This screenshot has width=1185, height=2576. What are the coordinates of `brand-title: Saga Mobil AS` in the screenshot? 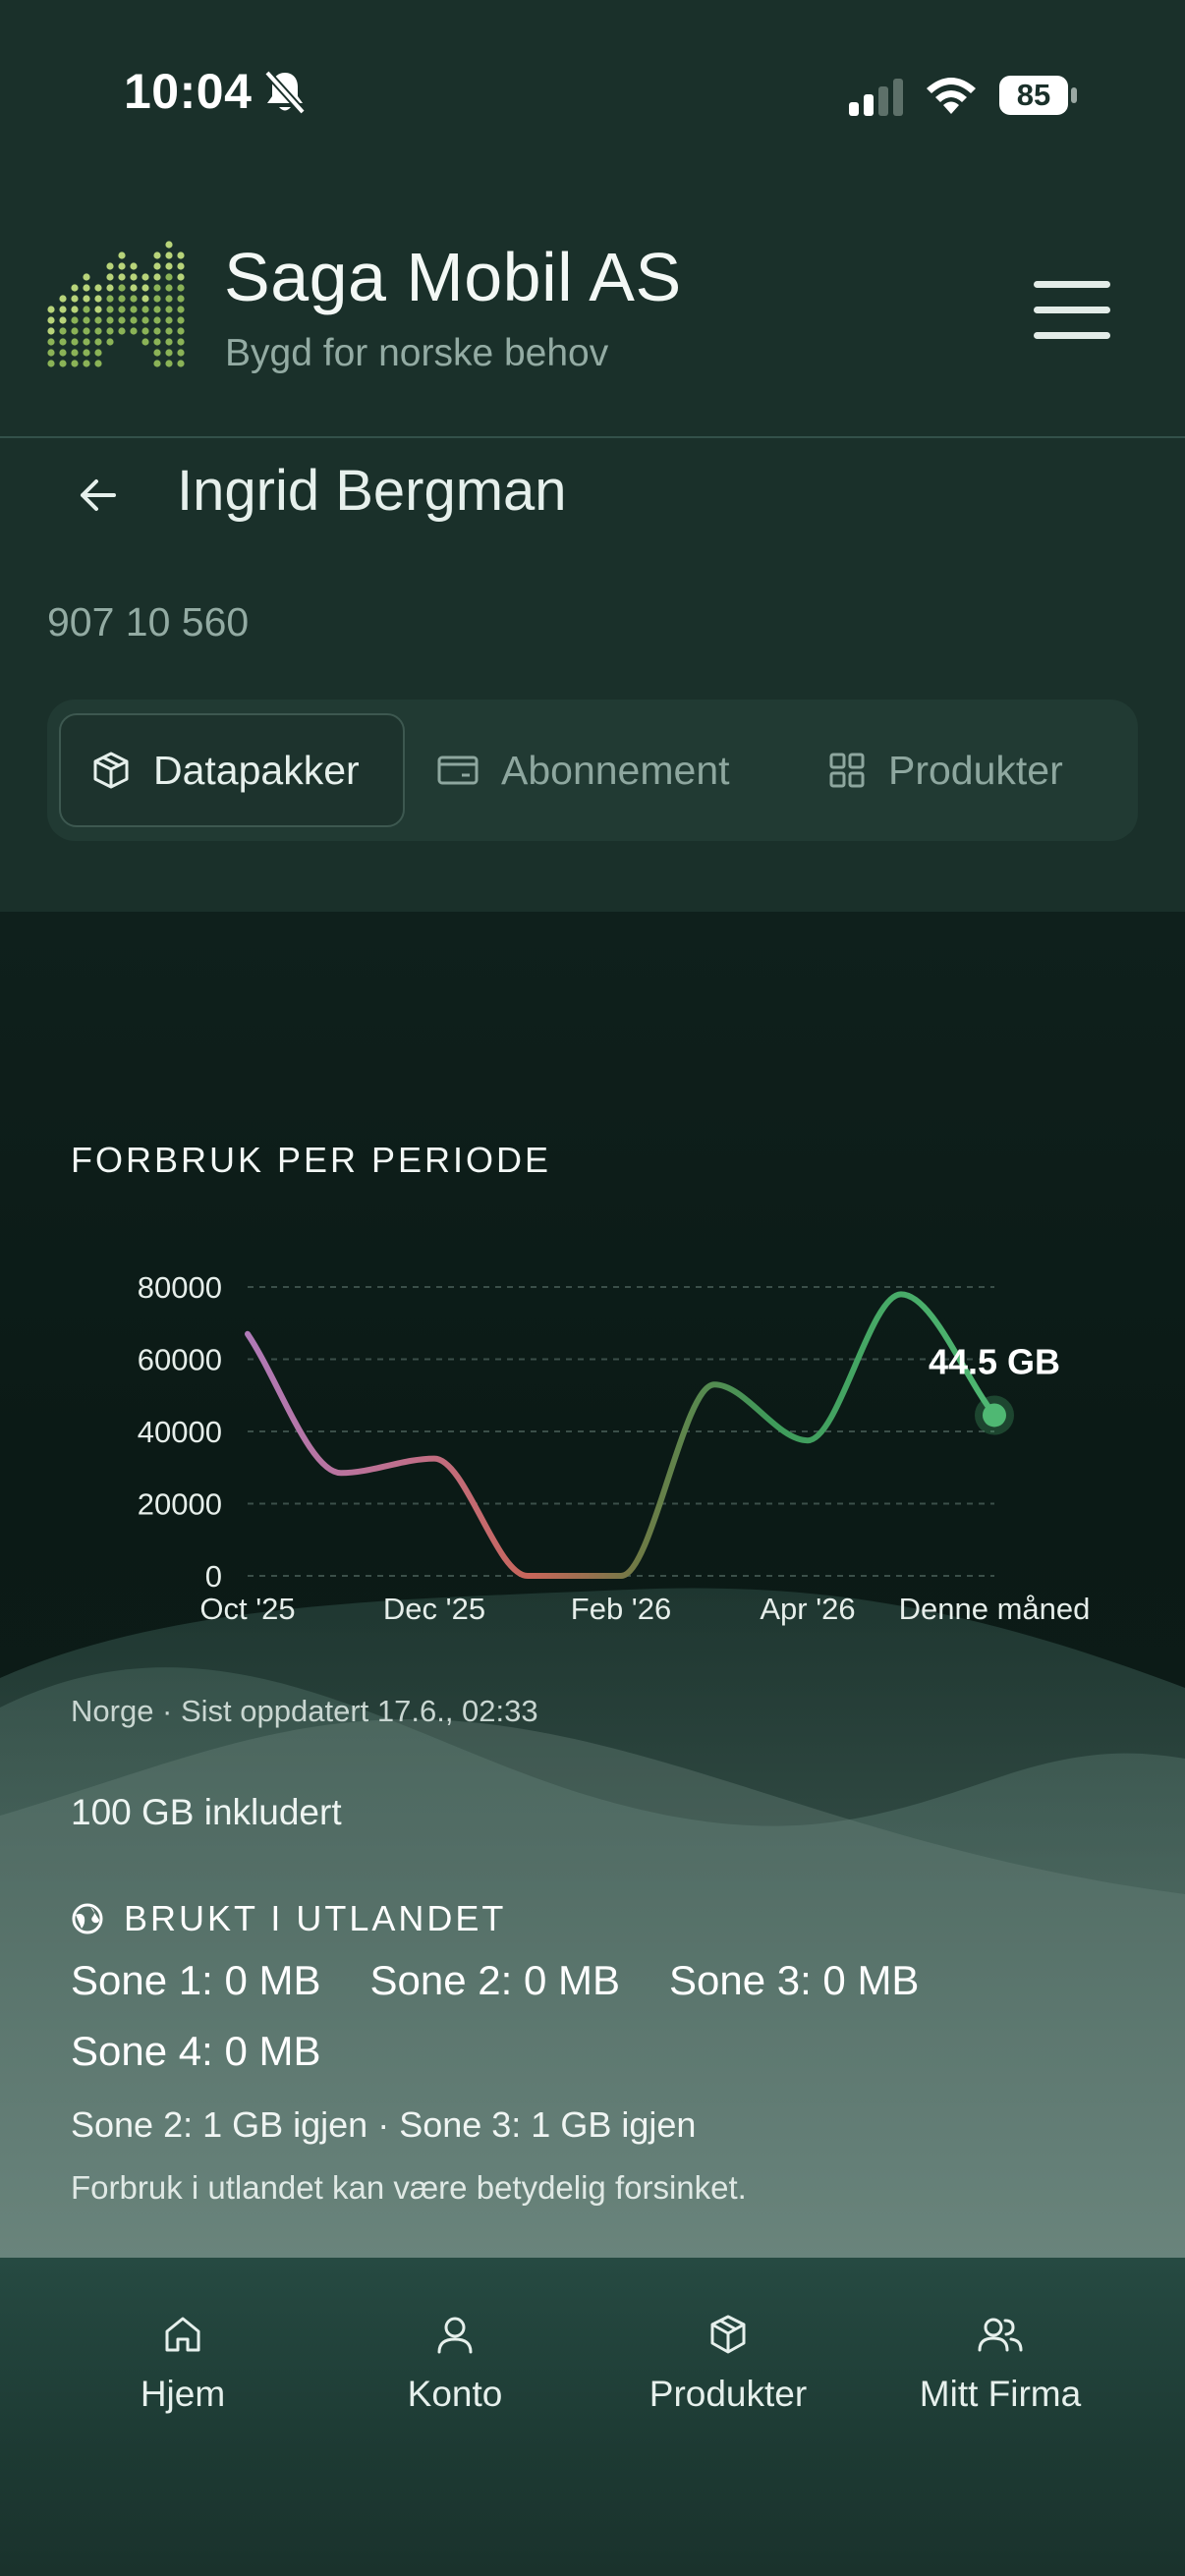 It's located at (453, 277).